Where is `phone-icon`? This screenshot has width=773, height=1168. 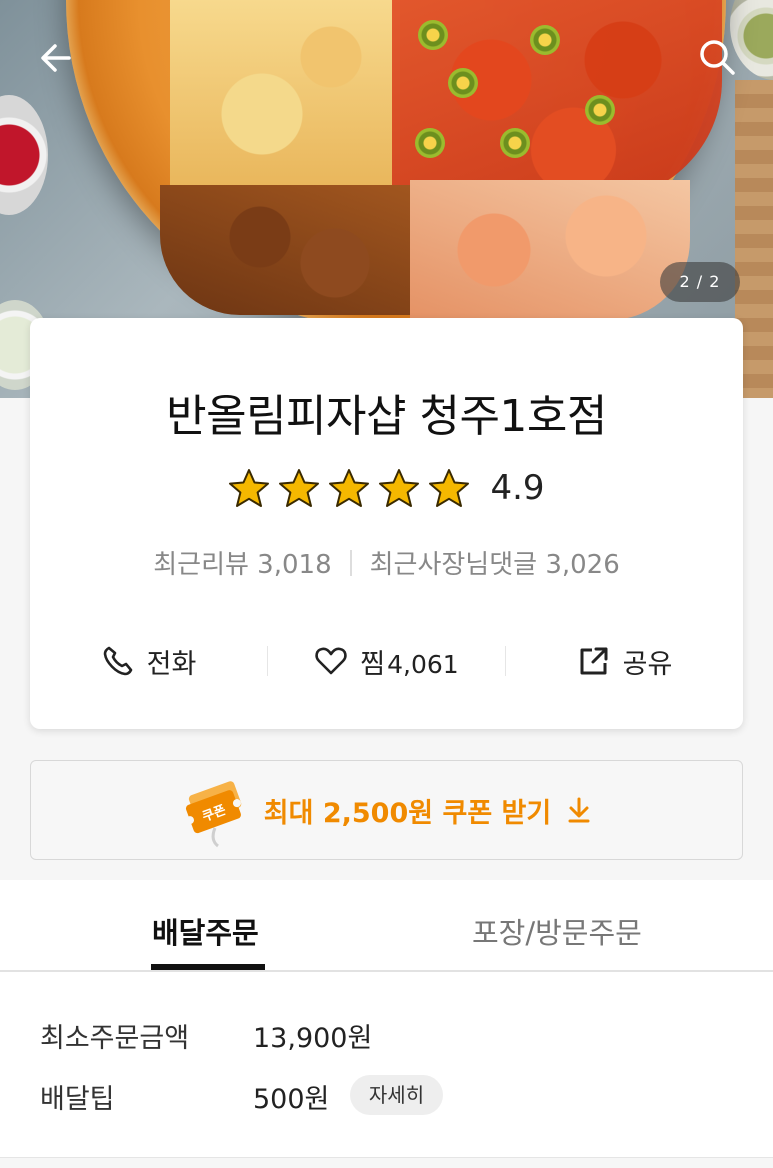
phone-icon is located at coordinates (117, 661).